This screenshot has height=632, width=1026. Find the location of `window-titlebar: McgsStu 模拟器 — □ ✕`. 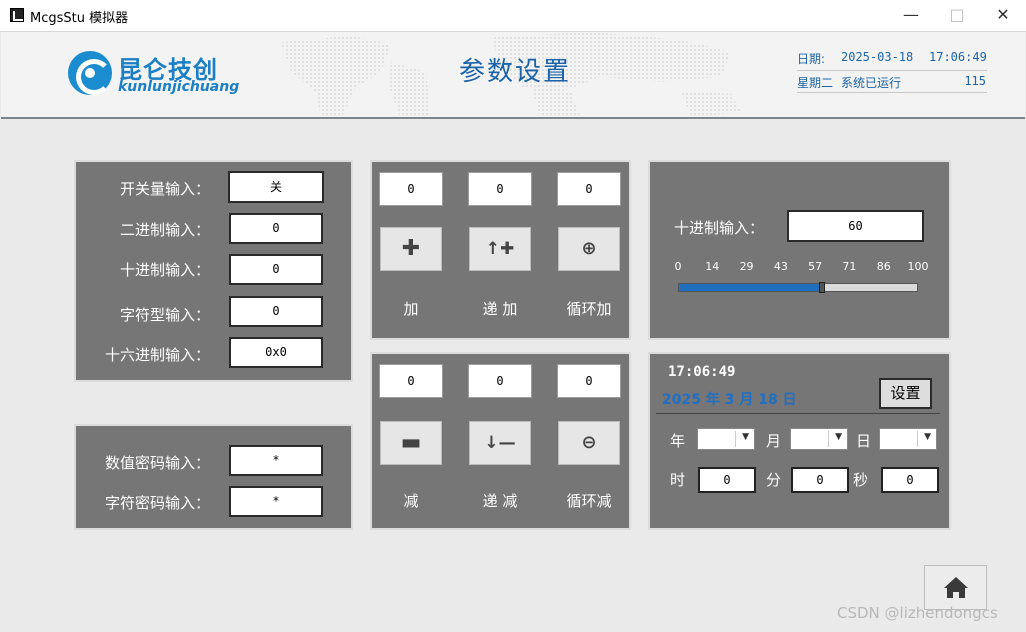

window-titlebar: McgsStu 模拟器 — □ ✕ is located at coordinates (513, 16).